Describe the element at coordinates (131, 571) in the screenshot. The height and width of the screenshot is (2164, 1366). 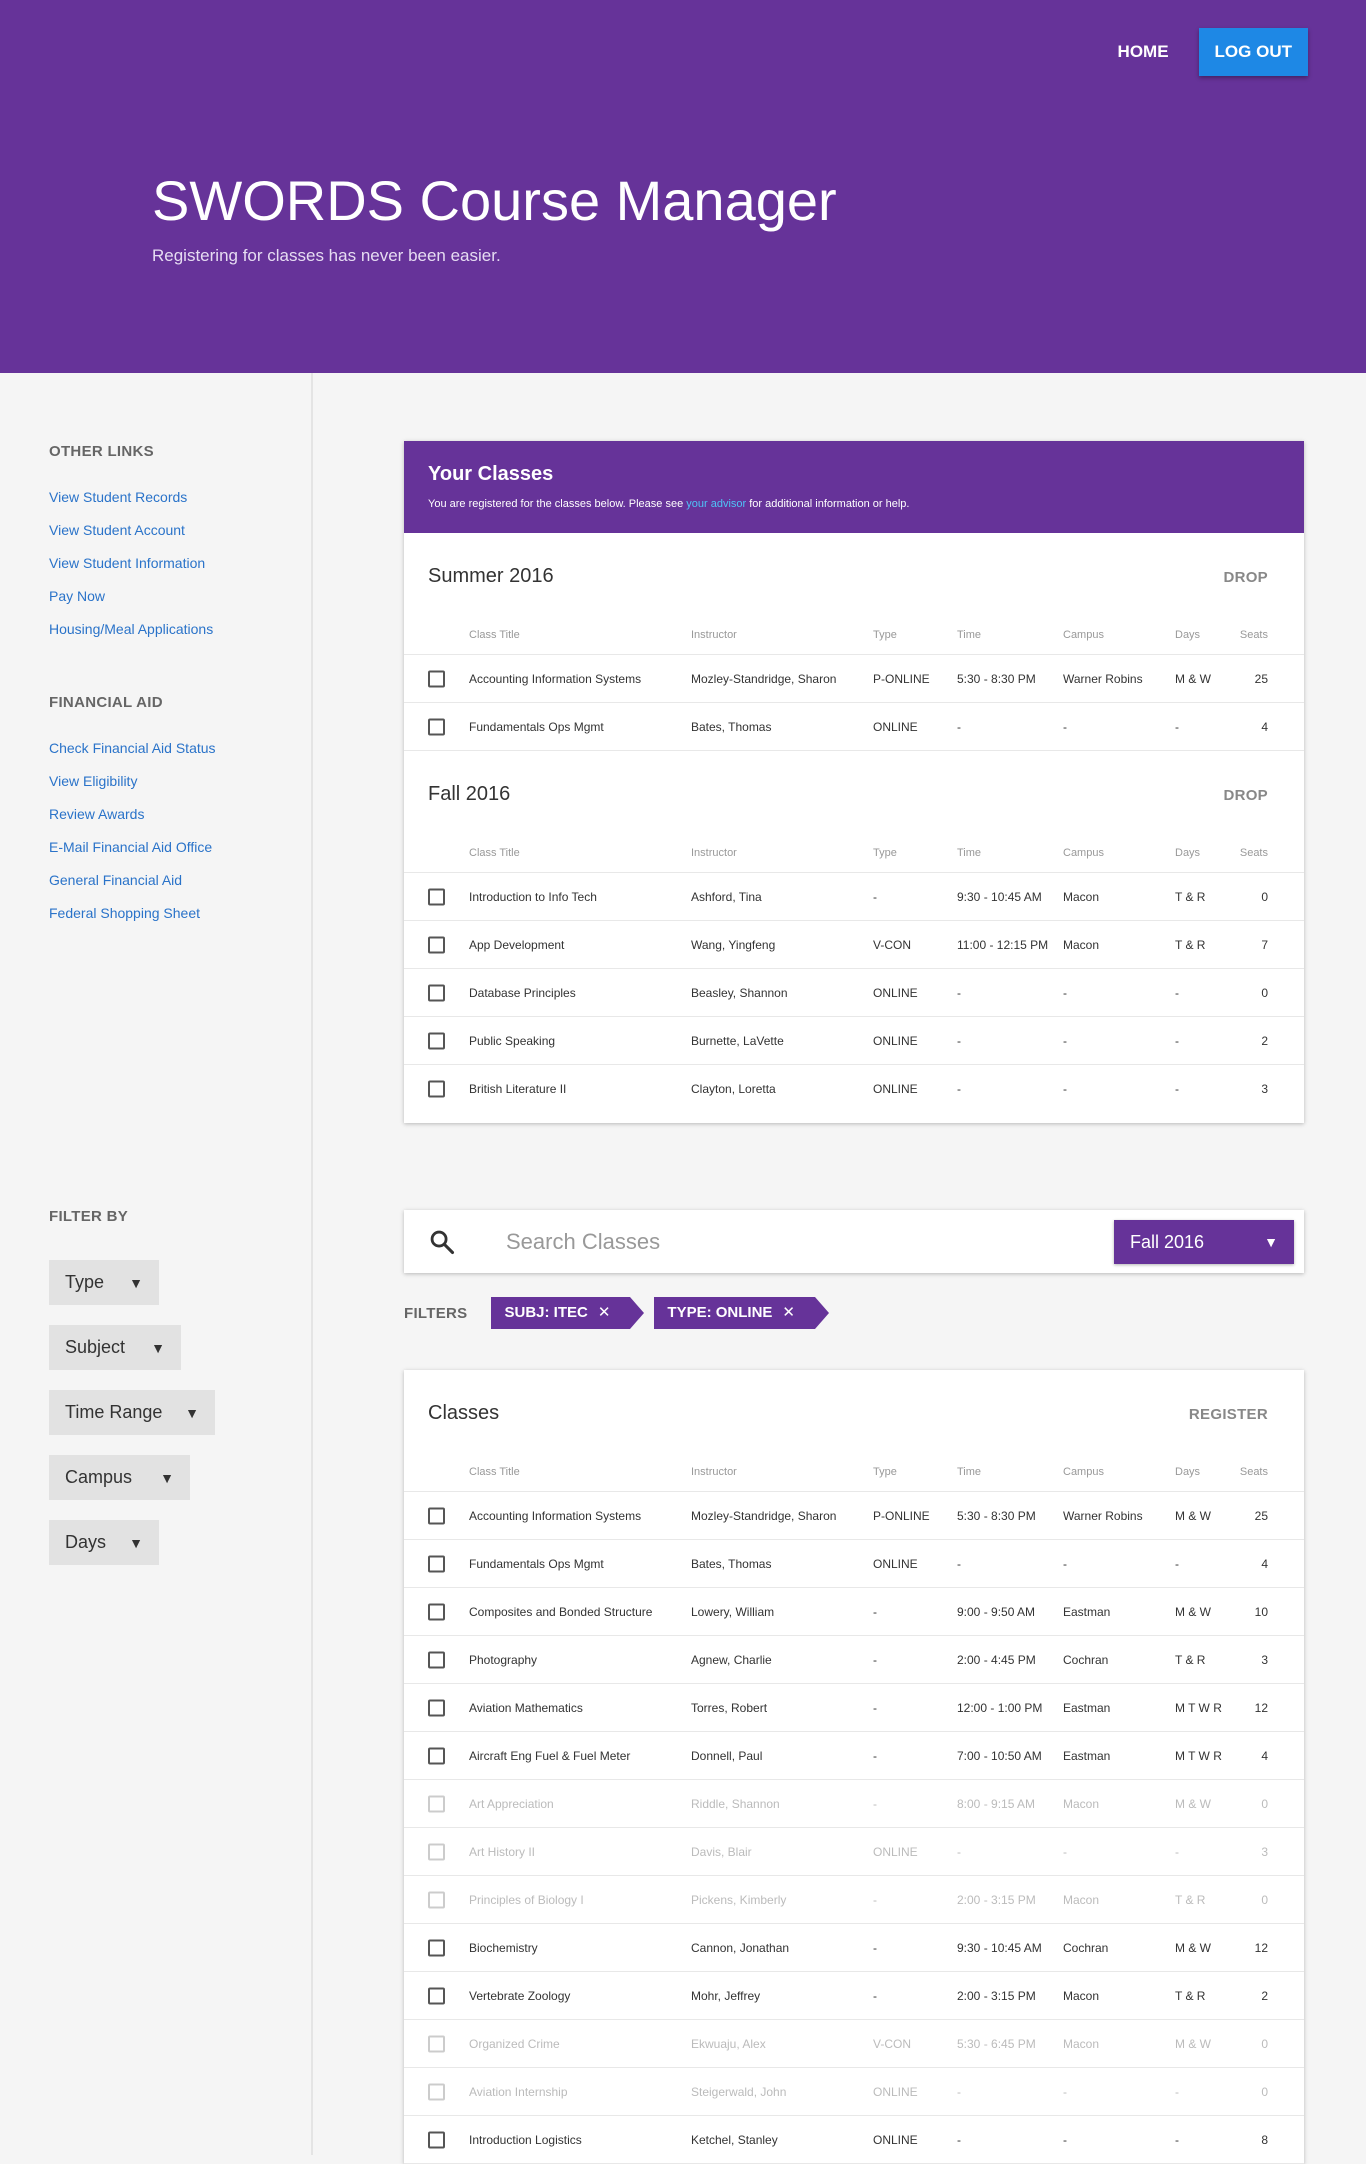
I see `sidebar-link-student-information: View Student Information` at that location.